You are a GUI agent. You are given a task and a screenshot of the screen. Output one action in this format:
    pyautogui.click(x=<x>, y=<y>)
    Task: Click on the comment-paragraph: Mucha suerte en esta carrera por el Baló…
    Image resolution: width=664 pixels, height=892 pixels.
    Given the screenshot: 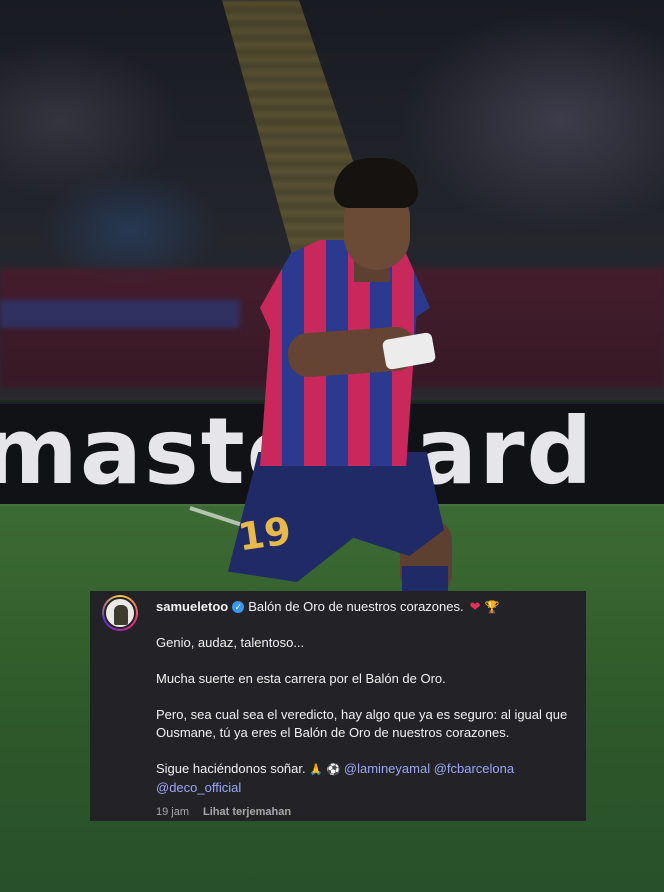 What is the action you would take?
    pyautogui.click(x=301, y=678)
    